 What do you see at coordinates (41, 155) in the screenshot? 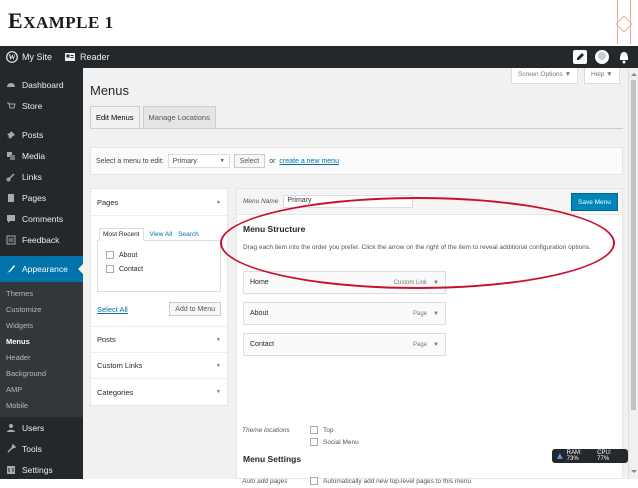
I see `sidebar-item-media: Media` at bounding box center [41, 155].